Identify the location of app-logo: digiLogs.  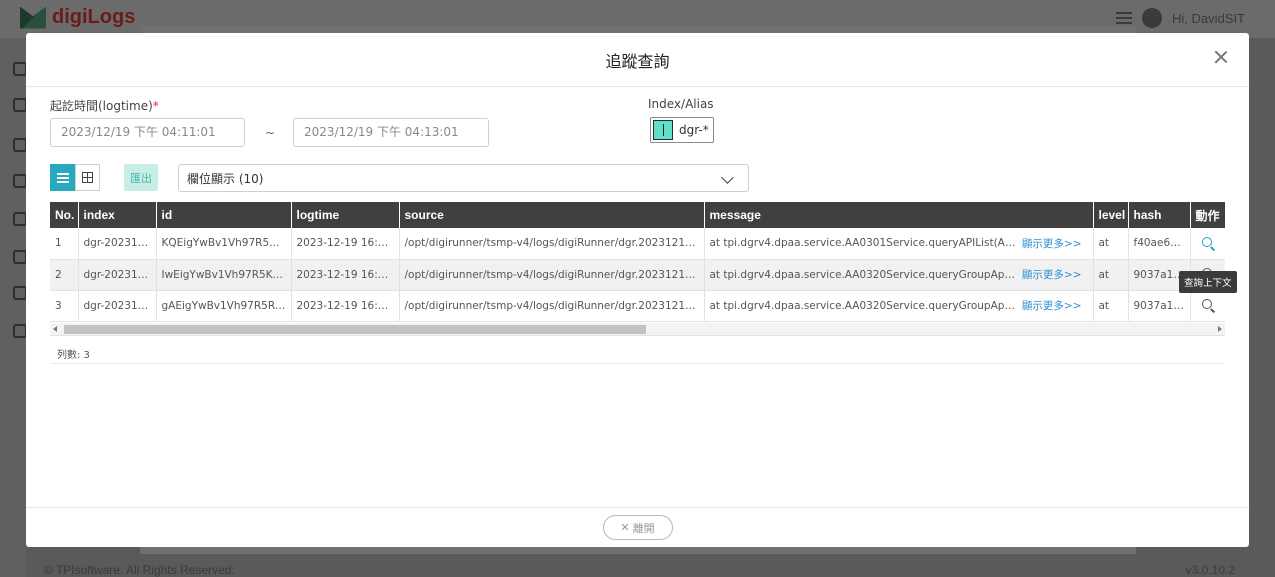
(77, 17).